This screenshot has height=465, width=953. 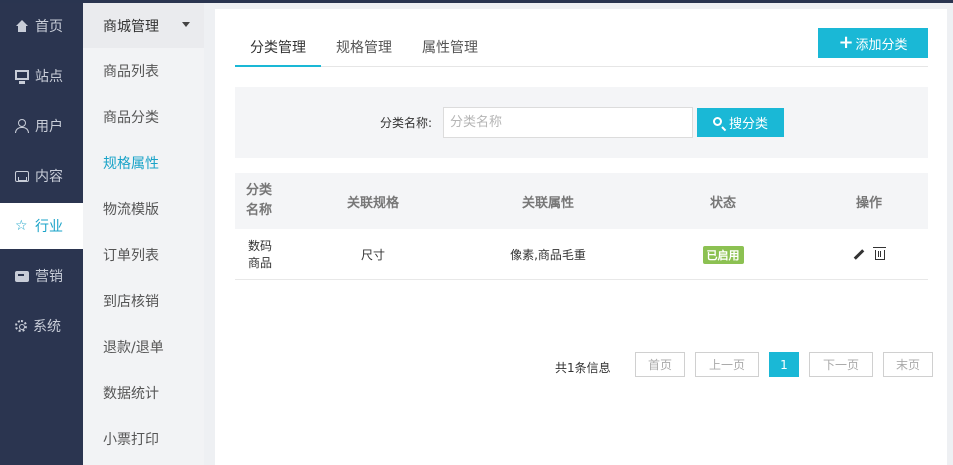 What do you see at coordinates (131, 118) in the screenshot?
I see `subnav-item-label: 商品分类` at bounding box center [131, 118].